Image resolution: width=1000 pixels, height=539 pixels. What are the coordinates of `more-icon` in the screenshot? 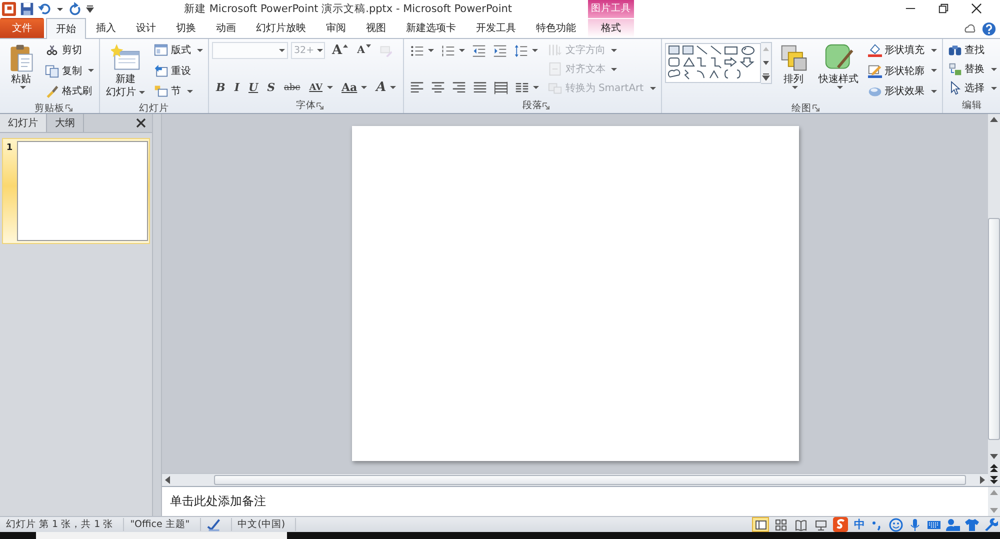 It's located at (766, 76).